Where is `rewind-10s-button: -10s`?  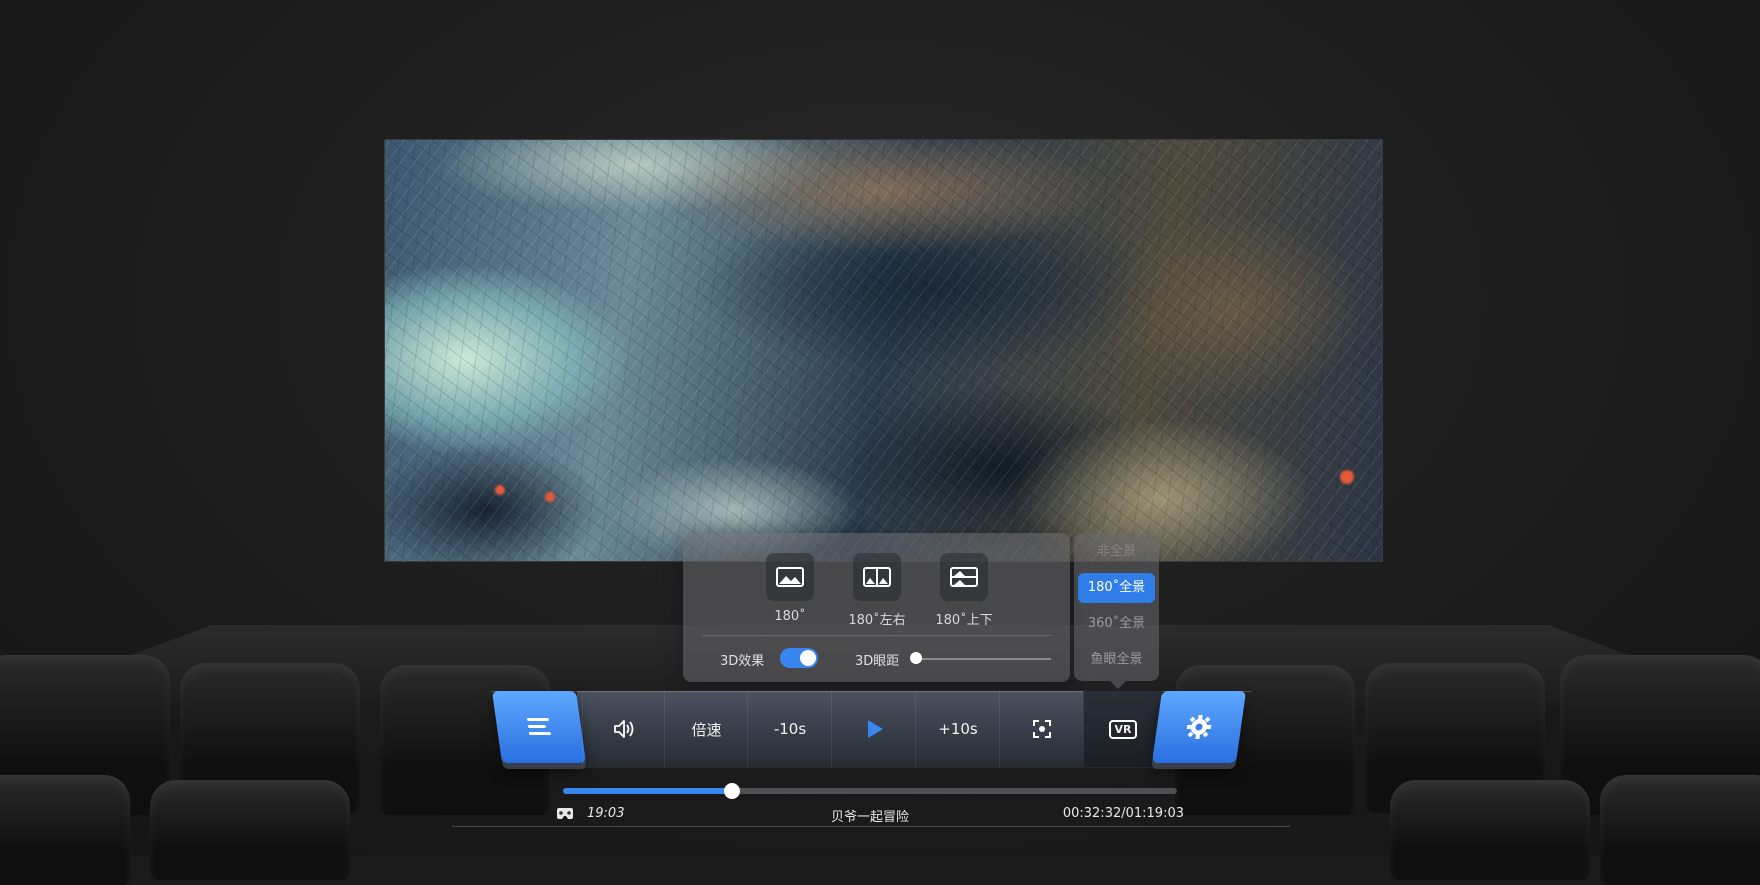
rewind-10s-button: -10s is located at coordinates (789, 729).